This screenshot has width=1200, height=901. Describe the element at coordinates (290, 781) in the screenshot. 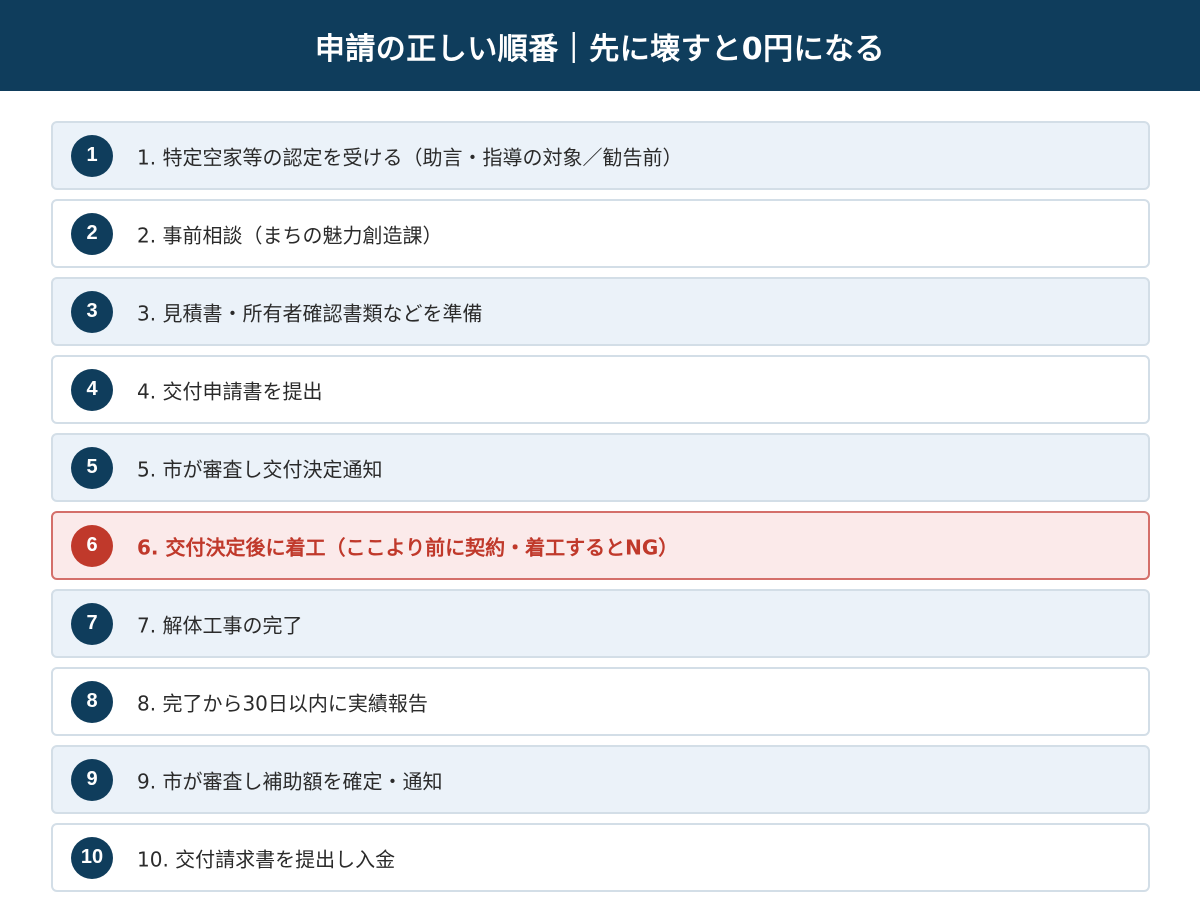

I see `step-label: 9. 市が審査し補助額を確定・通知` at that location.